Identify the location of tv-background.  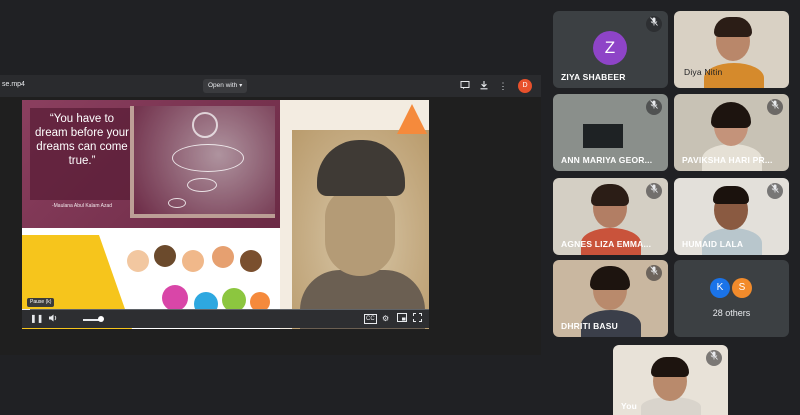
(603, 136).